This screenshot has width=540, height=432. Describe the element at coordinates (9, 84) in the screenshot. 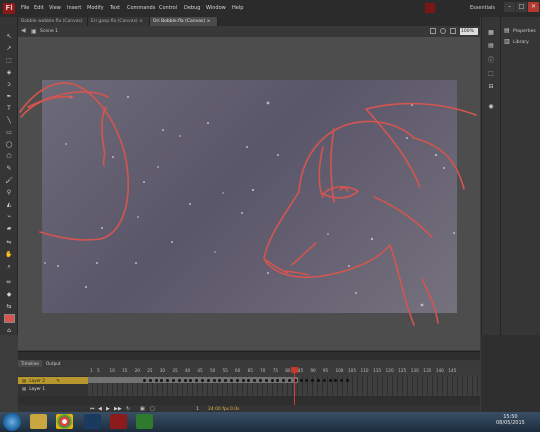

I see `lasso-tool-icon: ↄ` at that location.